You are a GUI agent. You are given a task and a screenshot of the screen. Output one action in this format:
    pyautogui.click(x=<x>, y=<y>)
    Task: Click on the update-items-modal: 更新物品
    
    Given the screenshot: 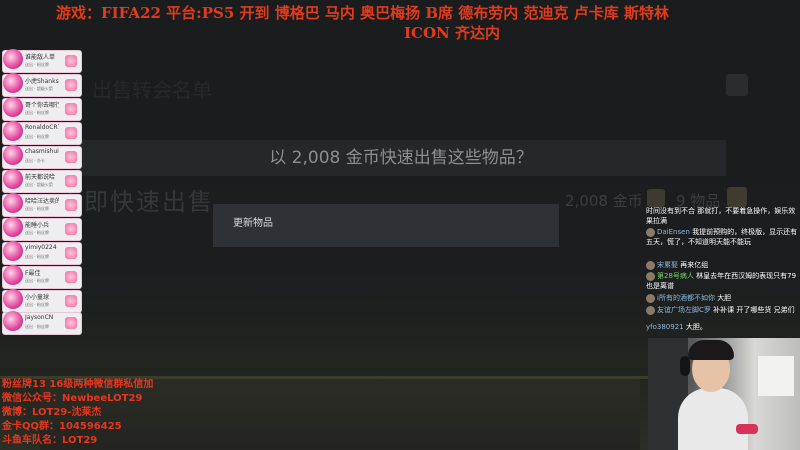 What is the action you would take?
    pyautogui.click(x=386, y=225)
    